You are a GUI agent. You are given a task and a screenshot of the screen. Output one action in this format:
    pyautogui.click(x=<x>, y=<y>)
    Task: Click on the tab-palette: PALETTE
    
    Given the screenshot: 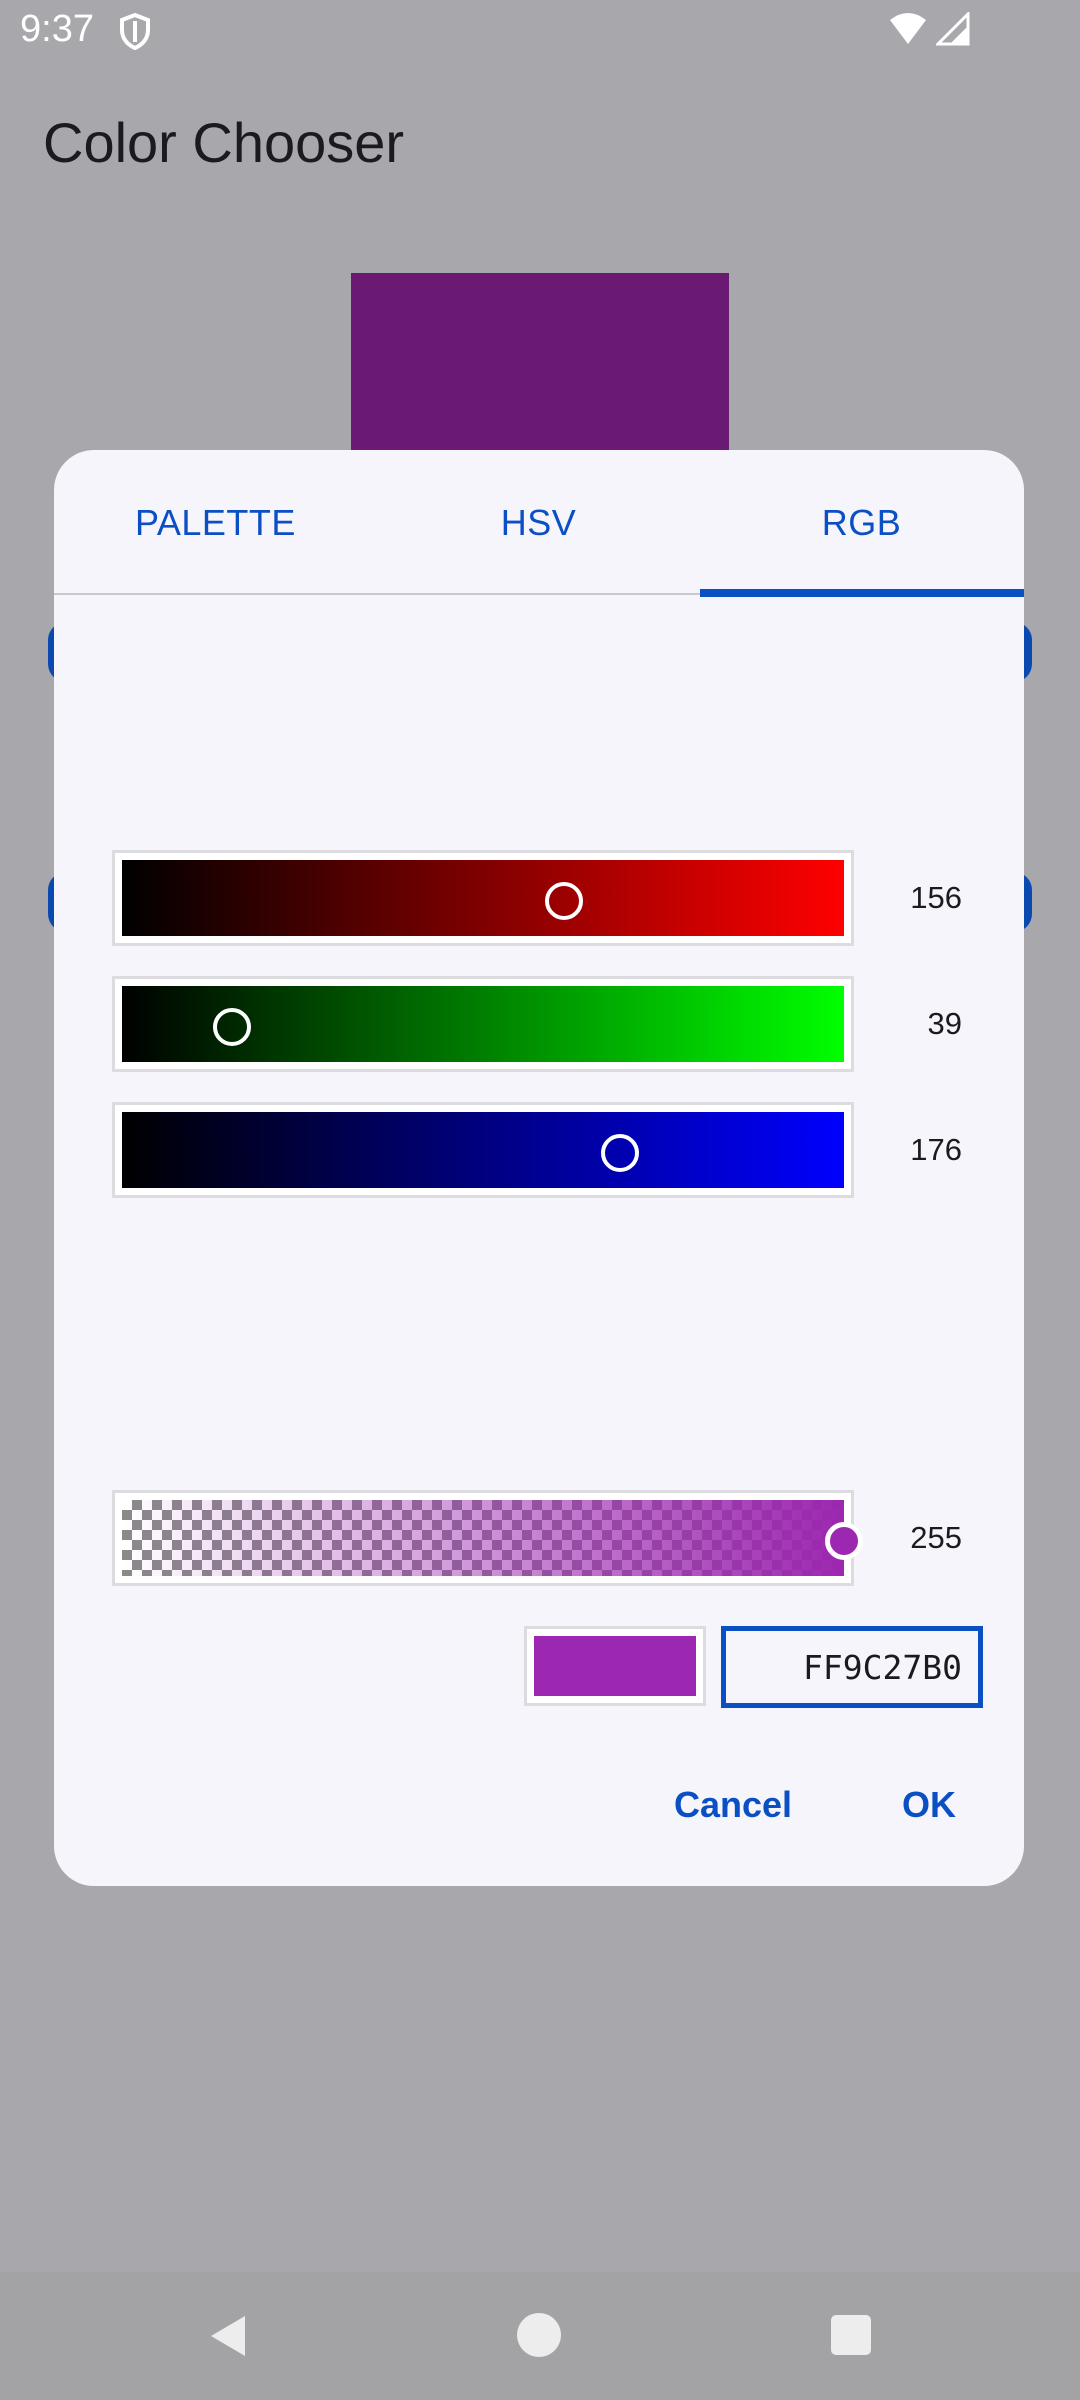 What is the action you would take?
    pyautogui.click(x=215, y=523)
    